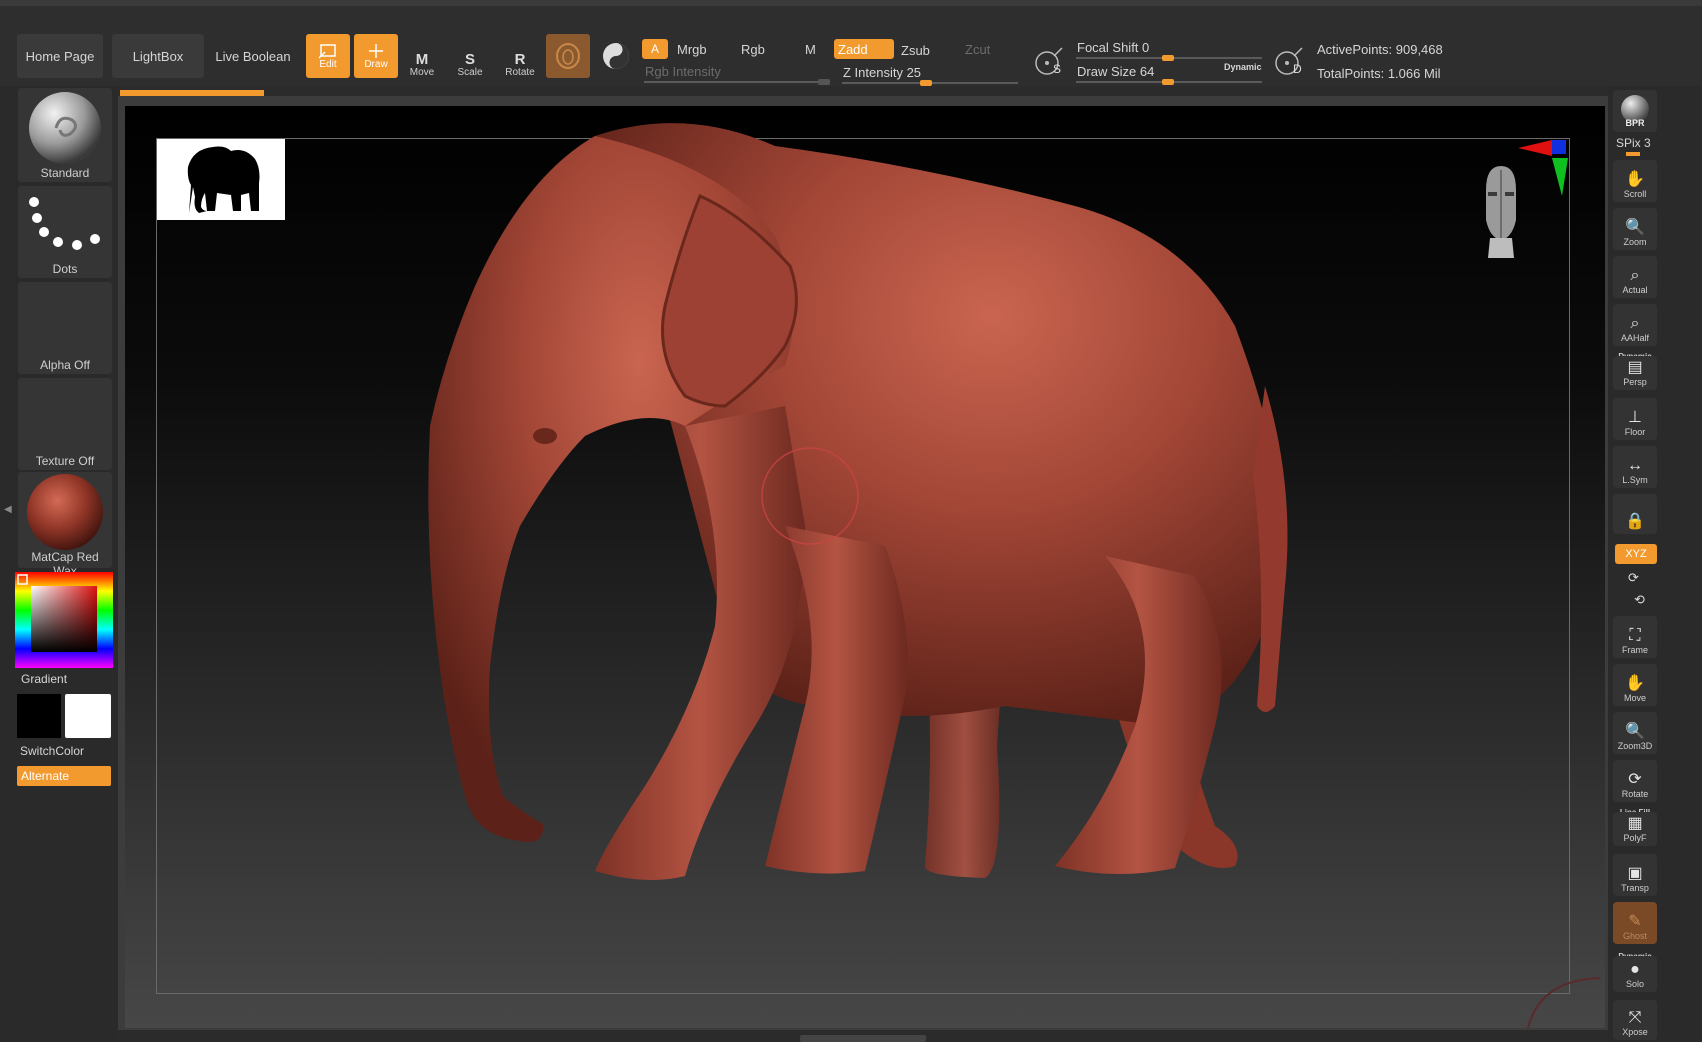  I want to click on color-picker-icon, so click(64, 620).